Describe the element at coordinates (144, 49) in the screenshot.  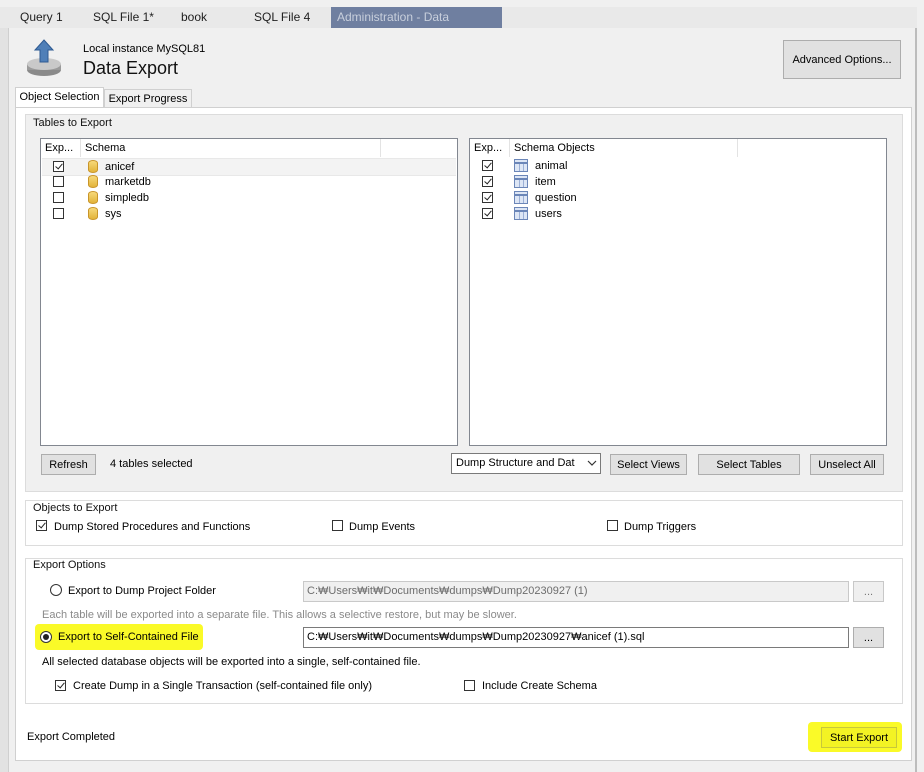
I see `instance-name: Local instance MySQL81` at that location.